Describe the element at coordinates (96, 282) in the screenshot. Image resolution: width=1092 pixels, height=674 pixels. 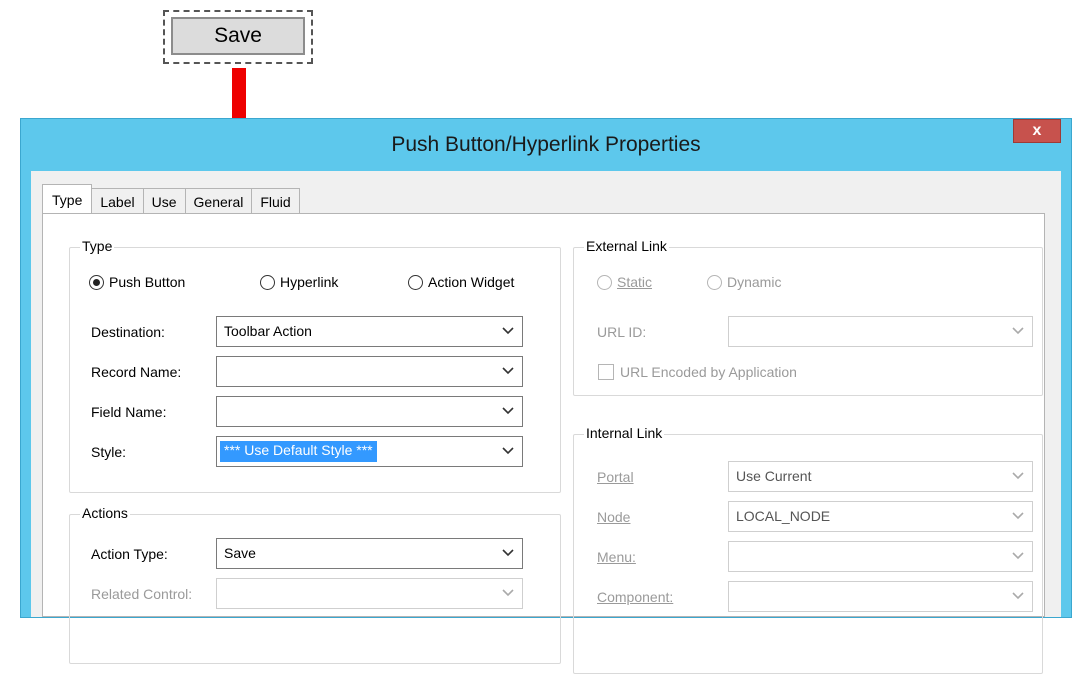
I see `radio-checked-icon` at that location.